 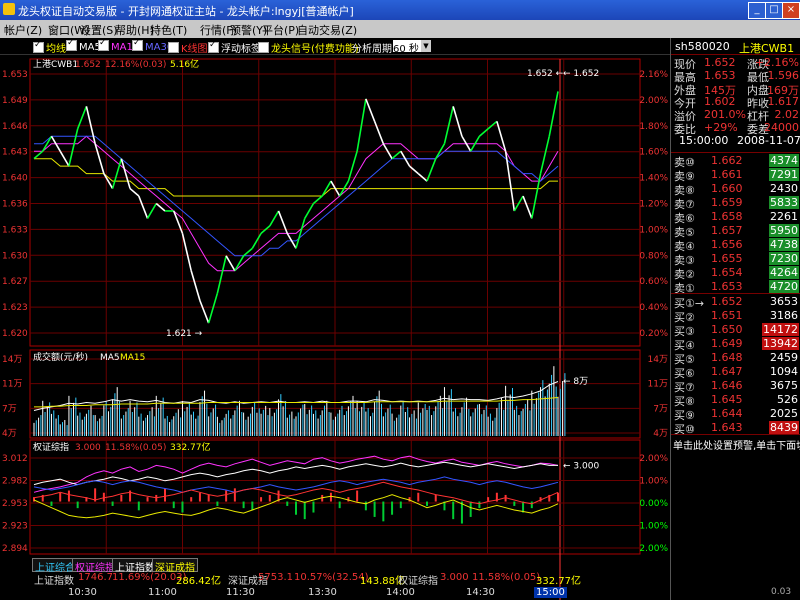 I want to click on index-value: 5753.1, so click(x=275, y=577).